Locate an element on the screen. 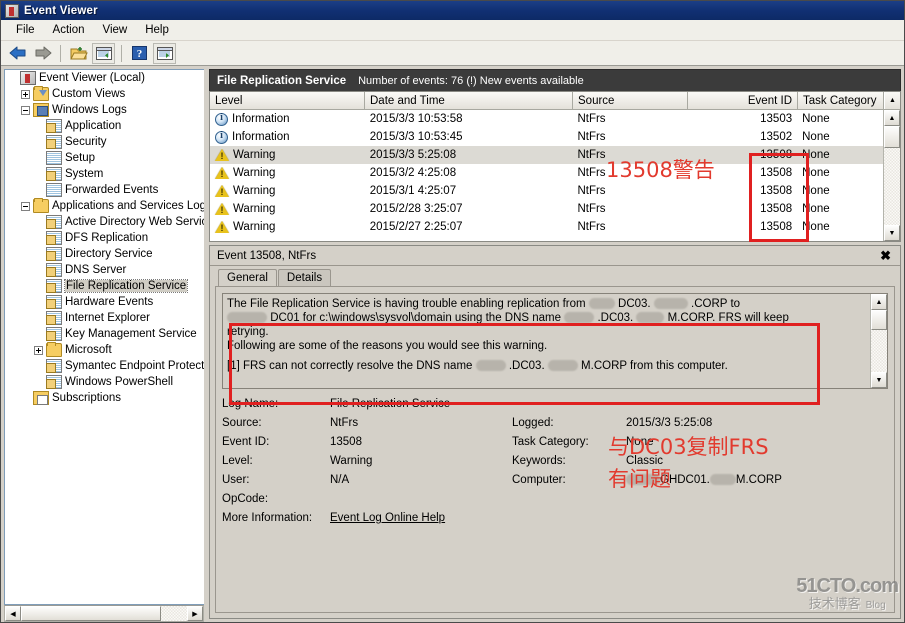 The width and height of the screenshot is (905, 623). event-datetime-cell: 2015/2/27 2:25:07 is located at coordinates (416, 227).